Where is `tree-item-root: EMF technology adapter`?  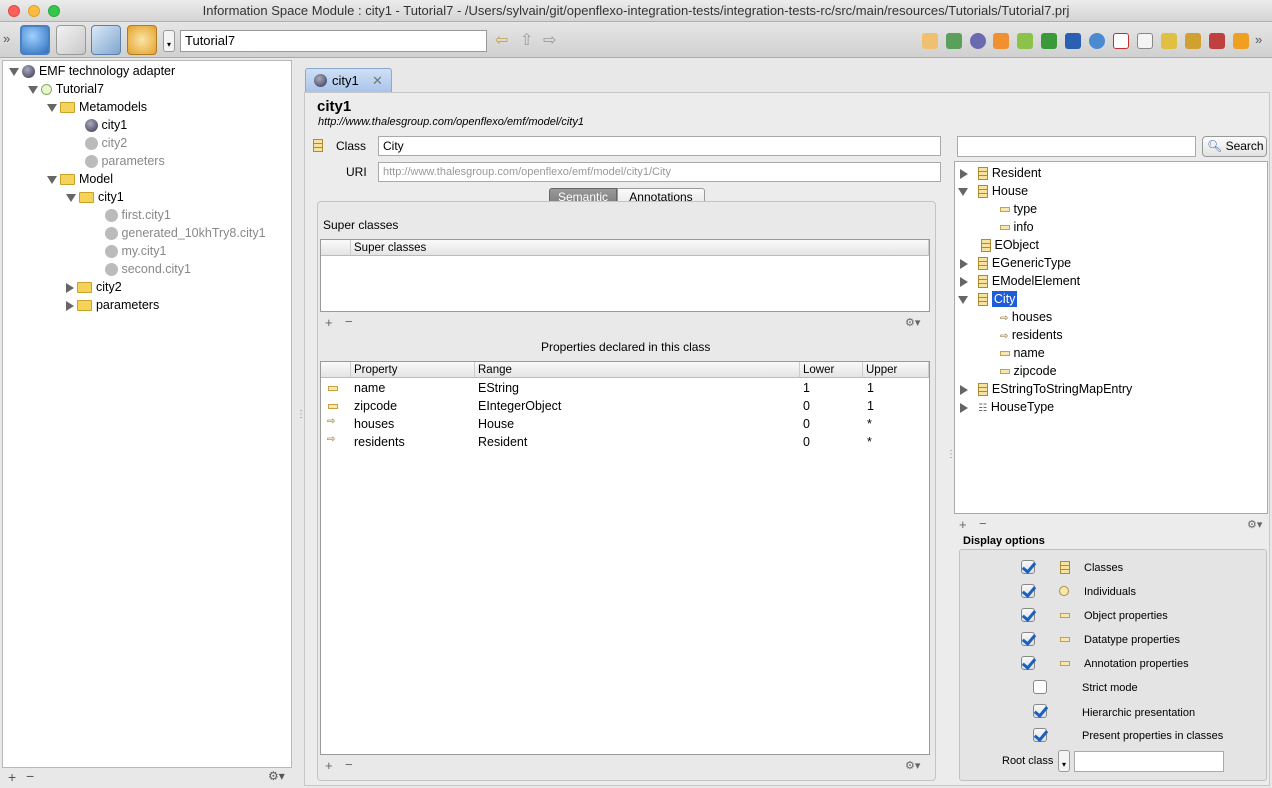 tree-item-root: EMF technology adapter is located at coordinates (92, 71).